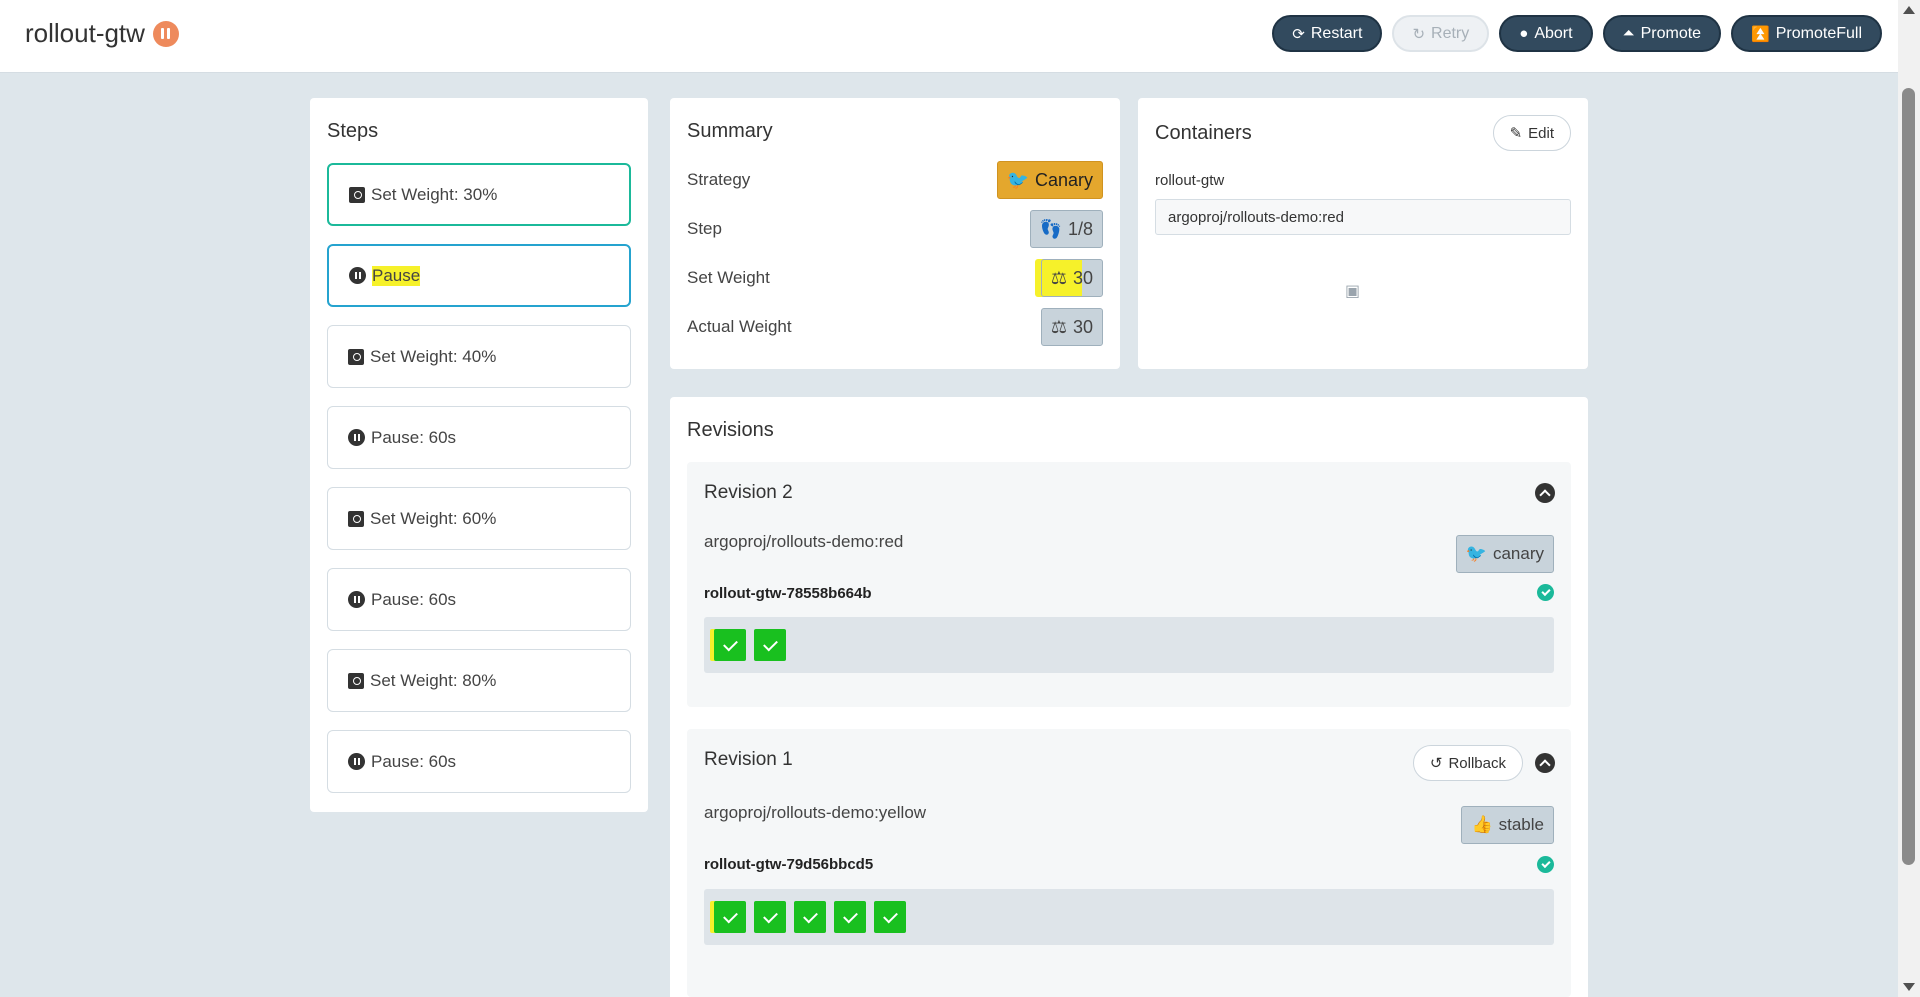  I want to click on step-set-weight-80: Set Weight: 80%, so click(479, 680).